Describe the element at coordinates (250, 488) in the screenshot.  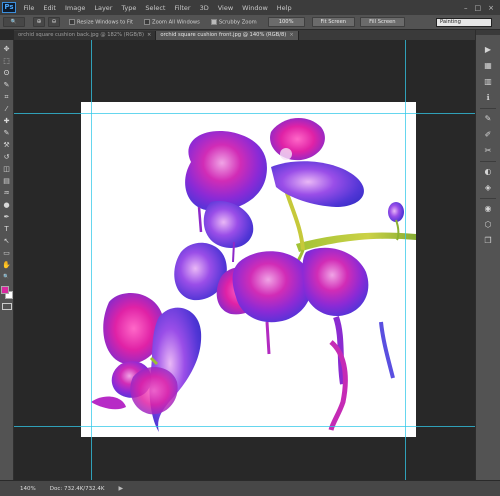
I see `status-bar: 140% Doc: 732.4K/732.4K ▶` at that location.